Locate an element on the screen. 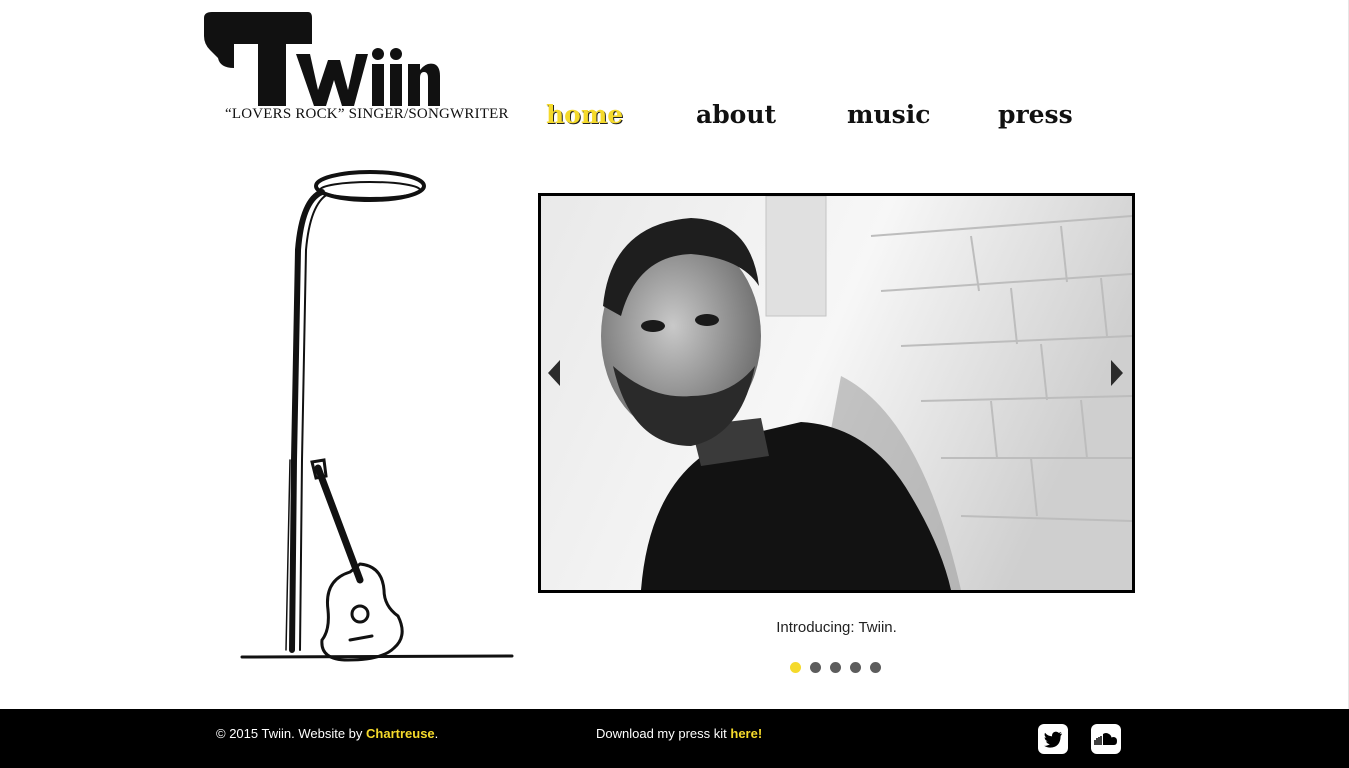  slider-pagination is located at coordinates (835, 667).